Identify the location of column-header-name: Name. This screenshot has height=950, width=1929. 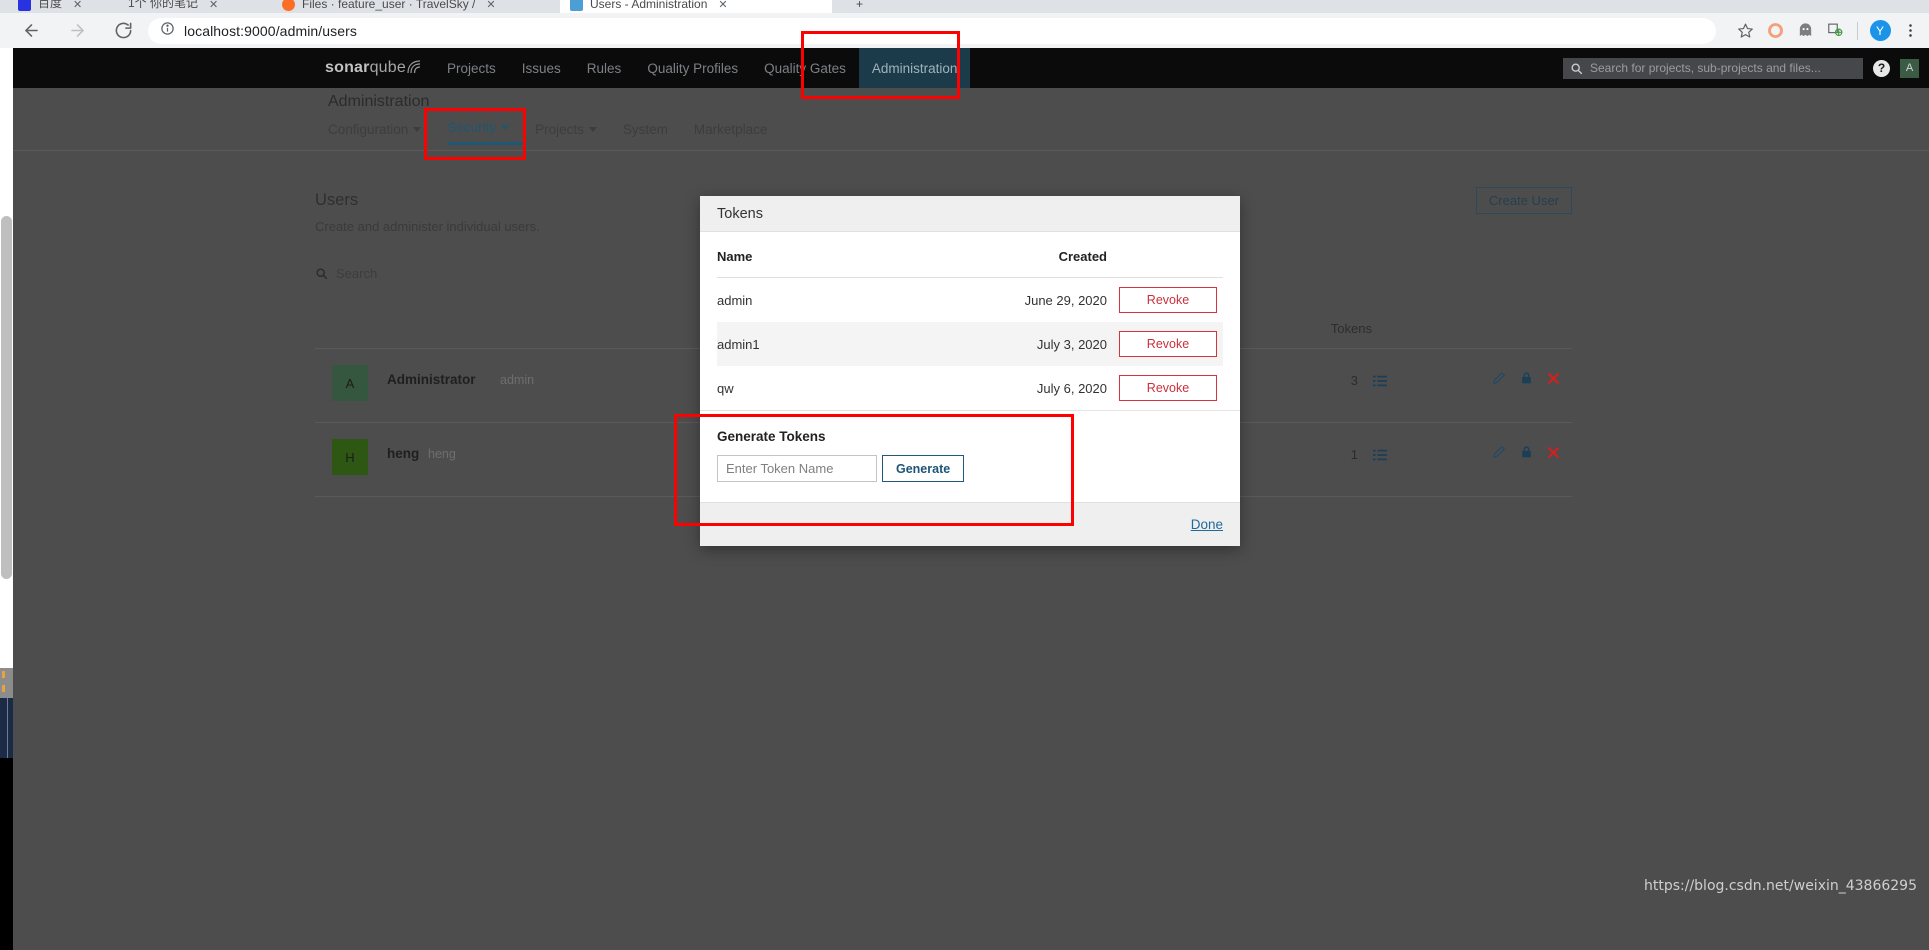
(779, 255).